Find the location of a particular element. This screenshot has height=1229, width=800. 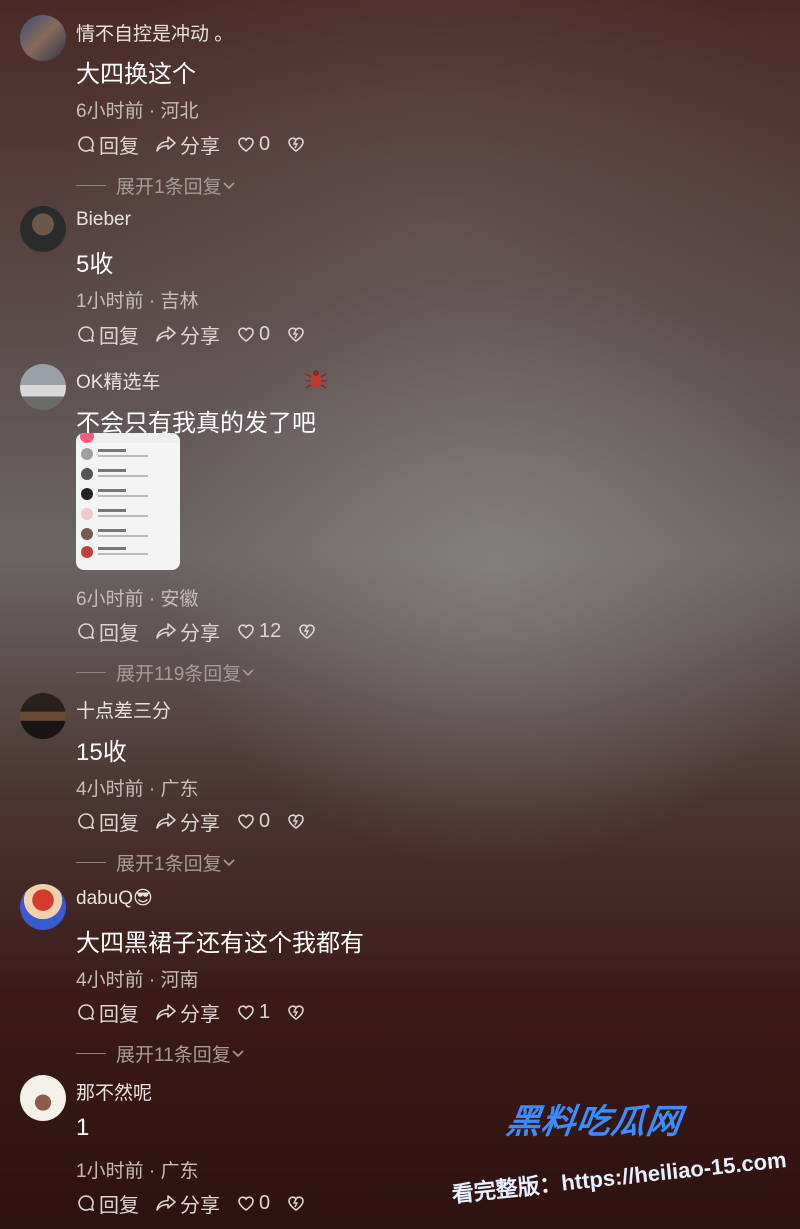

expand-label: 展开119条回复 is located at coordinates (179, 674).